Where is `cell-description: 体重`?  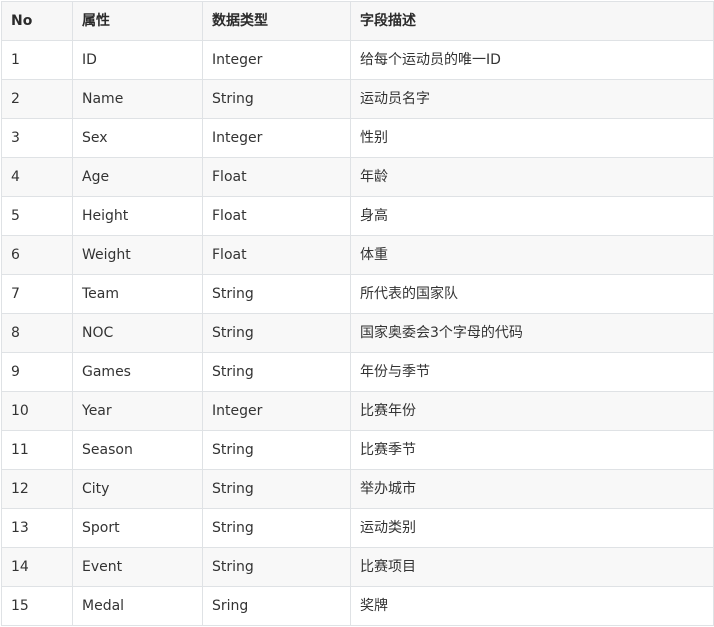 cell-description: 体重 is located at coordinates (532, 255).